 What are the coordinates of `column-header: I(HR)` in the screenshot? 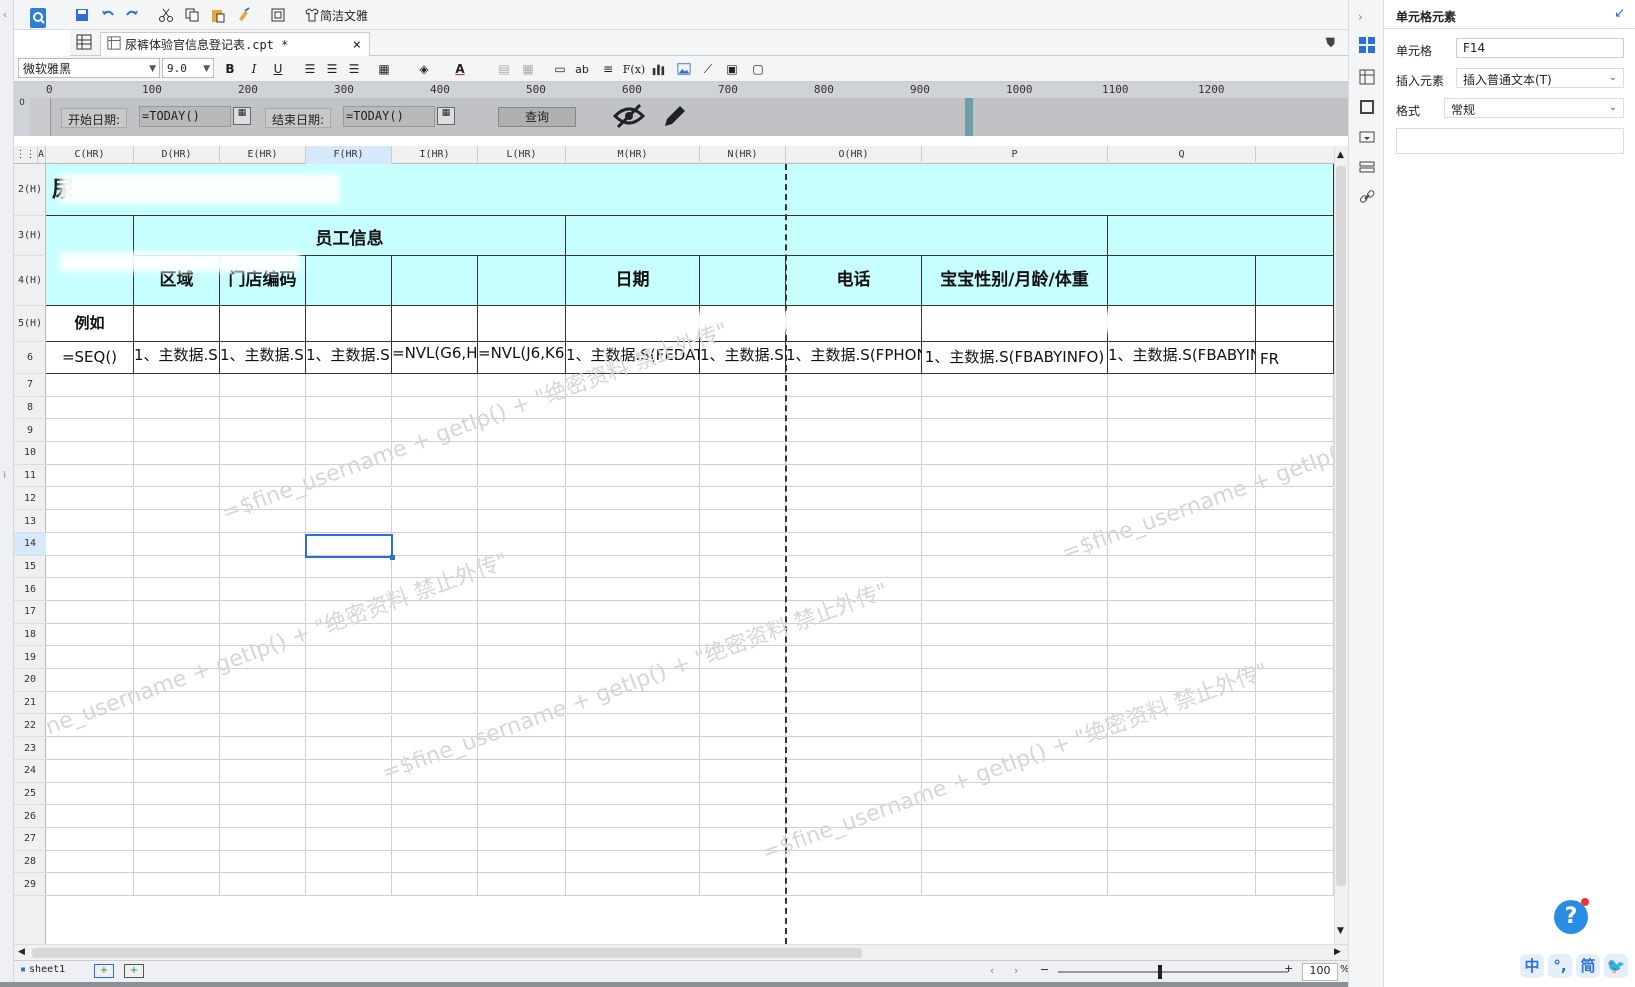 It's located at (435, 155).